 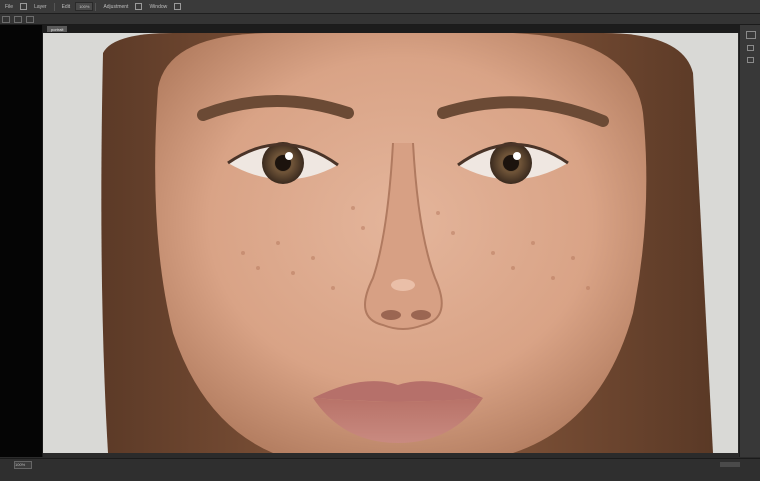 What do you see at coordinates (750, 35) in the screenshot?
I see `panel-collapse-icon` at bounding box center [750, 35].